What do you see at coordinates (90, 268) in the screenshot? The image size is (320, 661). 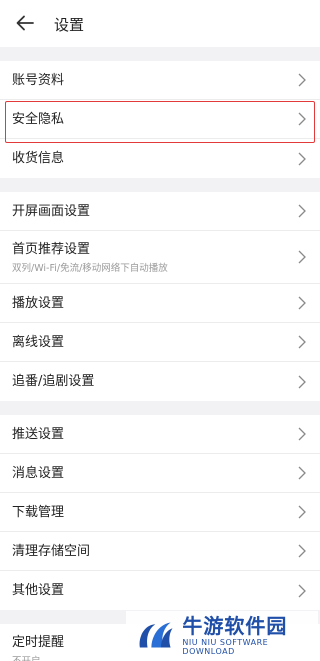 I see `settings-item-description: 双列/Wi-Fi/免流/移动网络下自动播放` at bounding box center [90, 268].